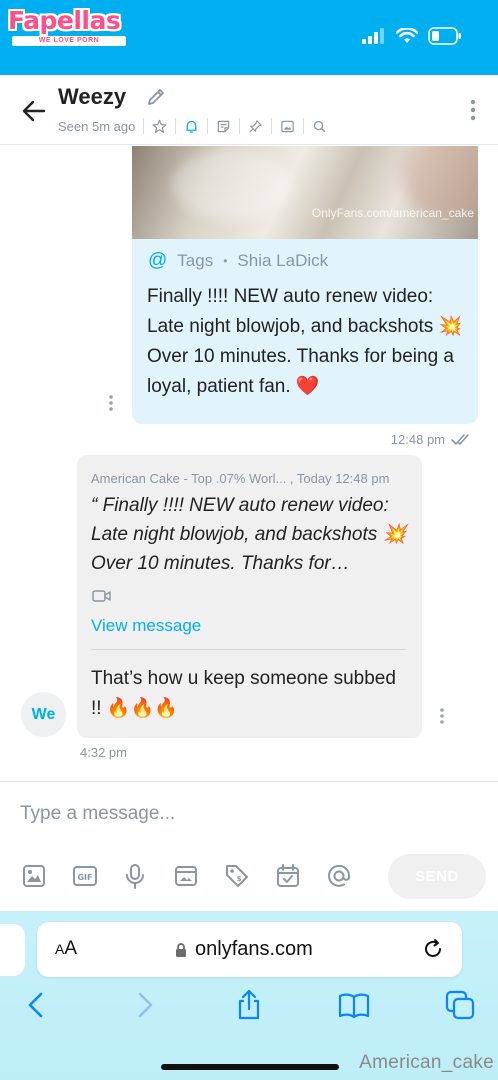  I want to click on outgoing-message-time: 12:48 pm, so click(417, 439).